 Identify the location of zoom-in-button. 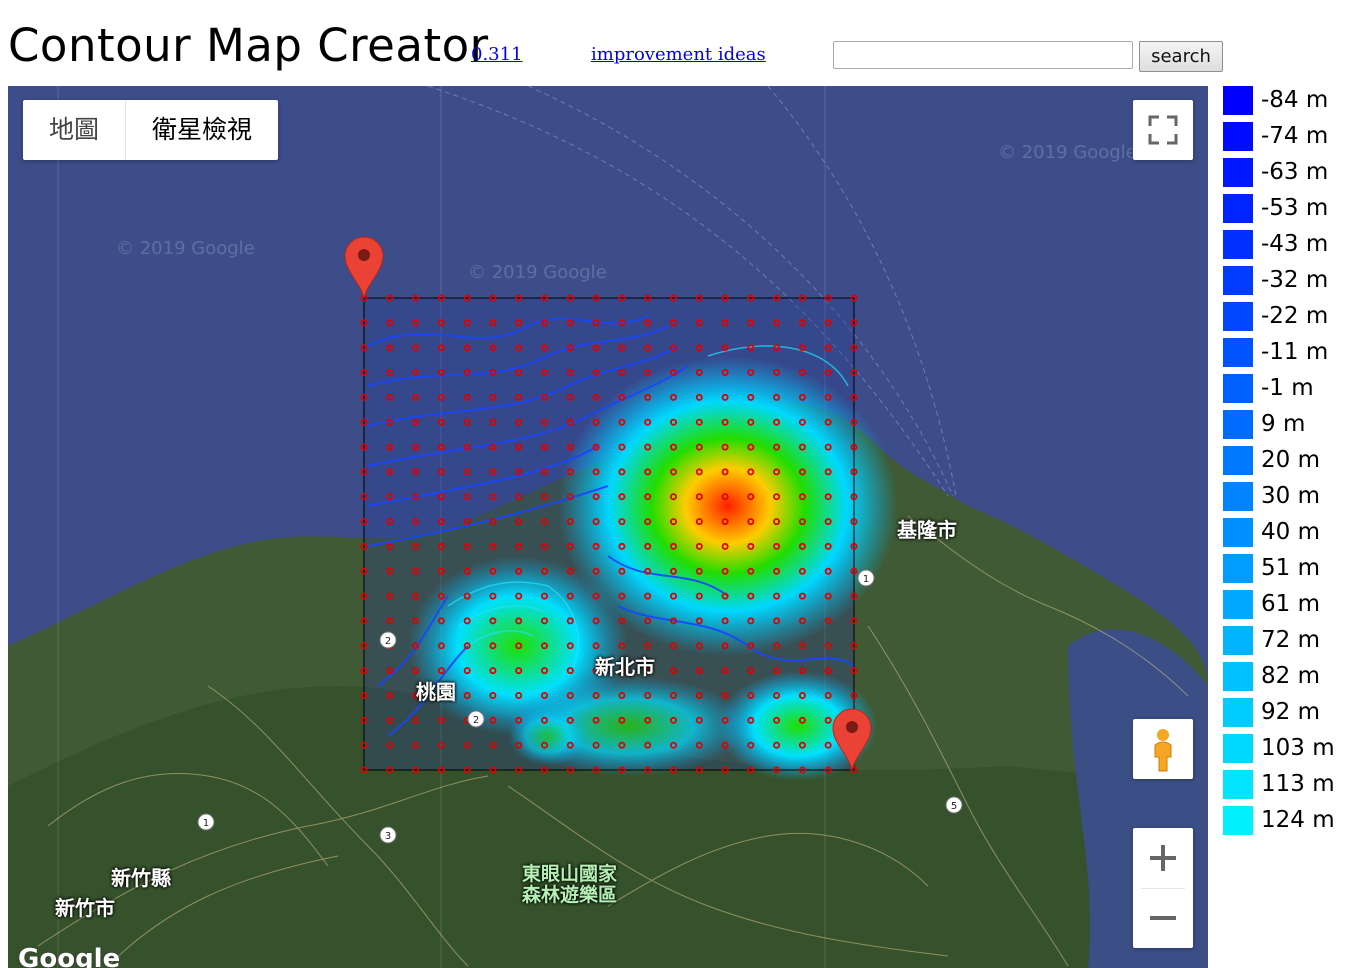
(1163, 858).